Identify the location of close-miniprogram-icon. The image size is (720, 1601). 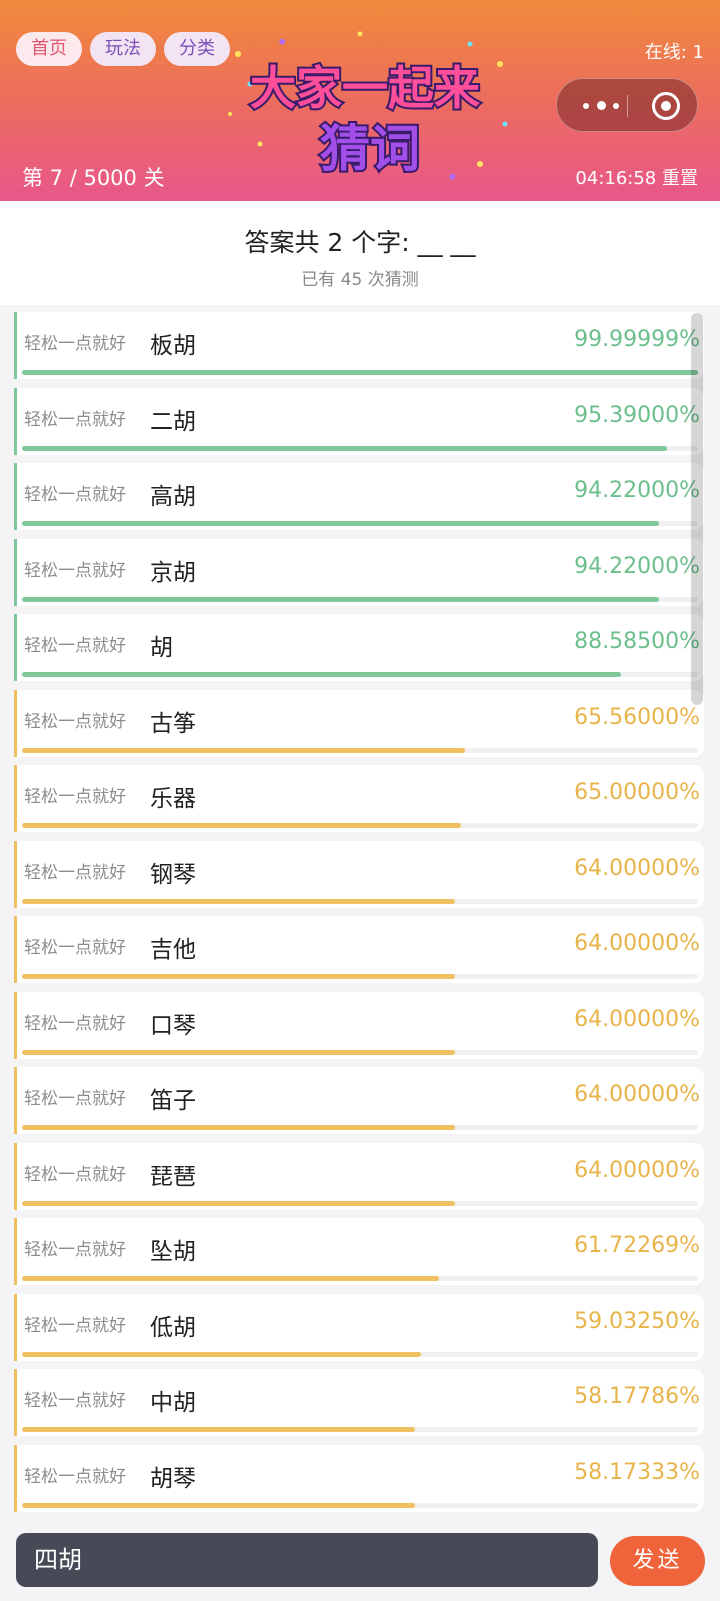
(666, 106).